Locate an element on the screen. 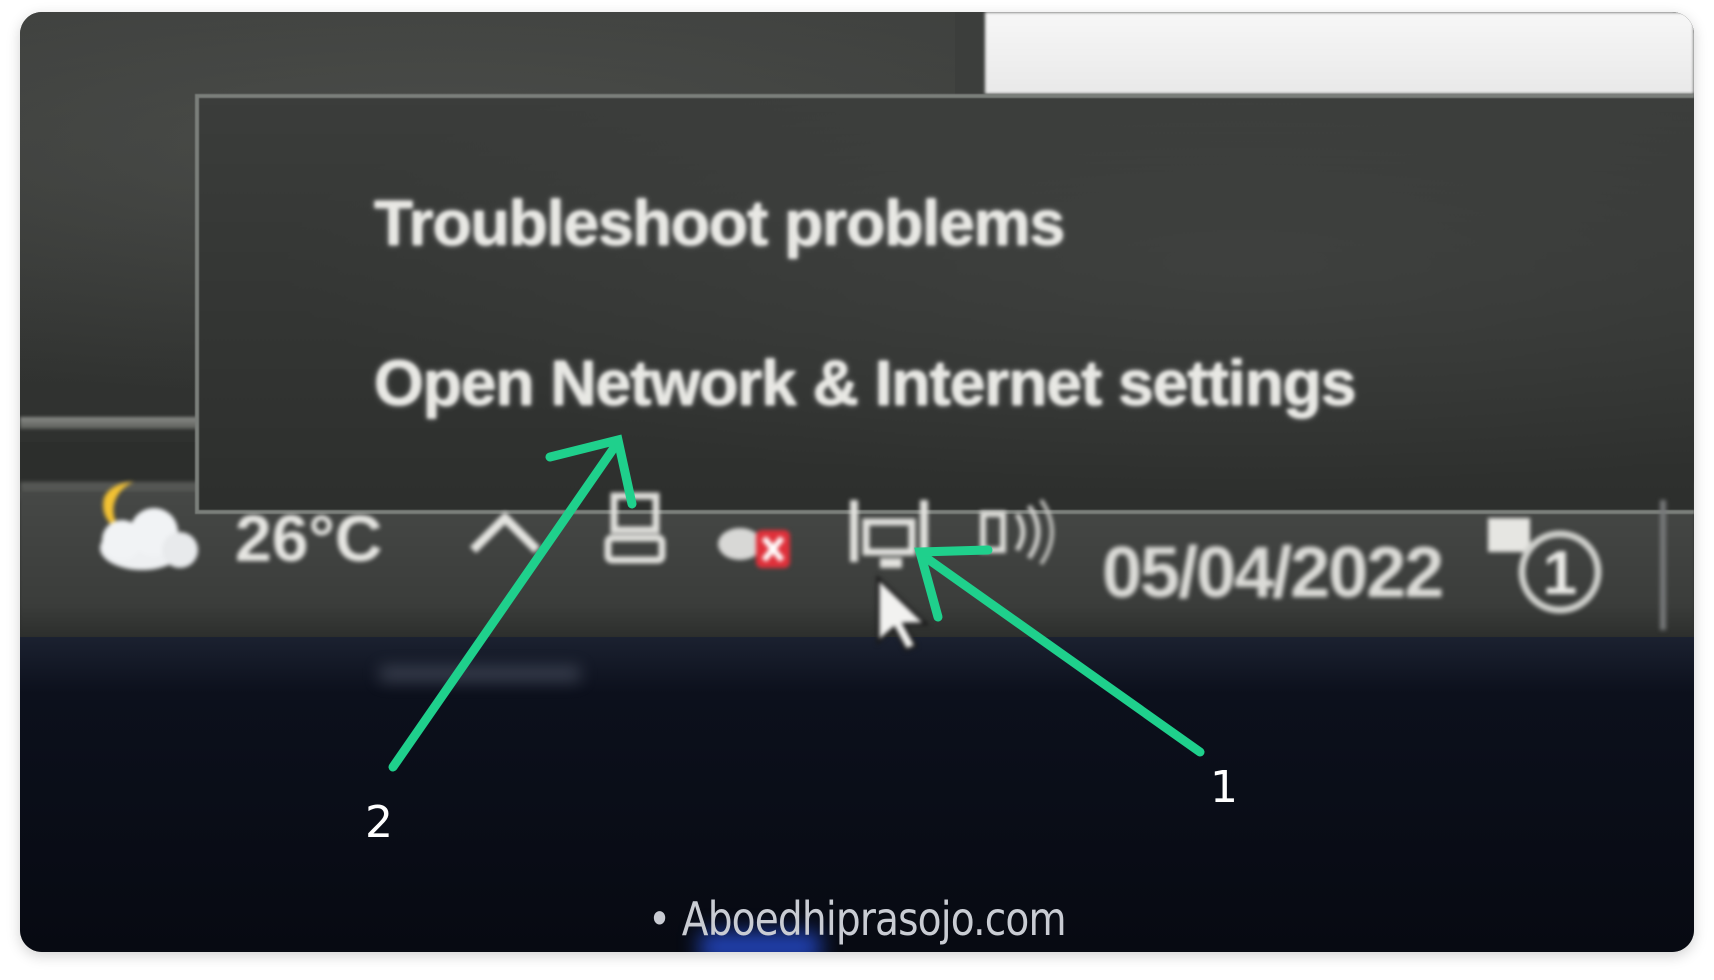 The image size is (1714, 980). annotation-label-1: 1 is located at coordinates (1224, 787).